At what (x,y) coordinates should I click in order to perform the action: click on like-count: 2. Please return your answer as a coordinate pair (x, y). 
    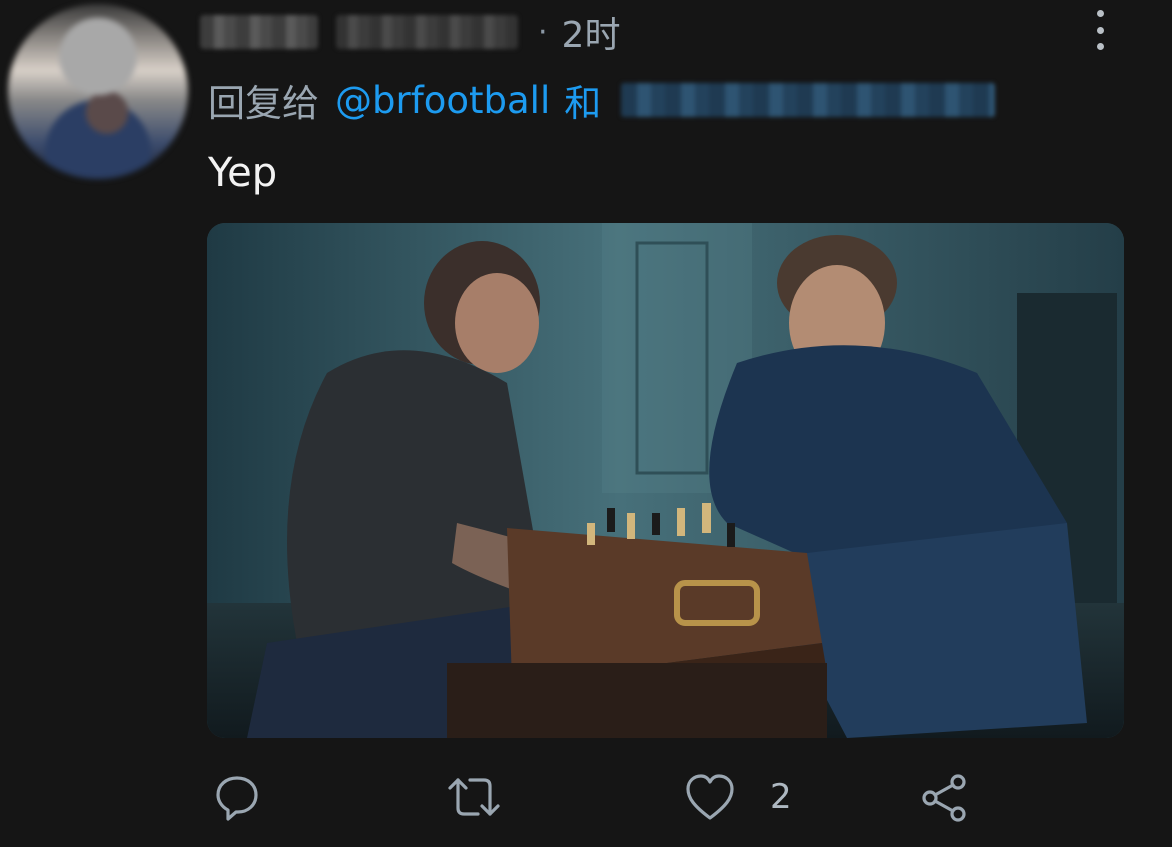
    Looking at the image, I should click on (781, 797).